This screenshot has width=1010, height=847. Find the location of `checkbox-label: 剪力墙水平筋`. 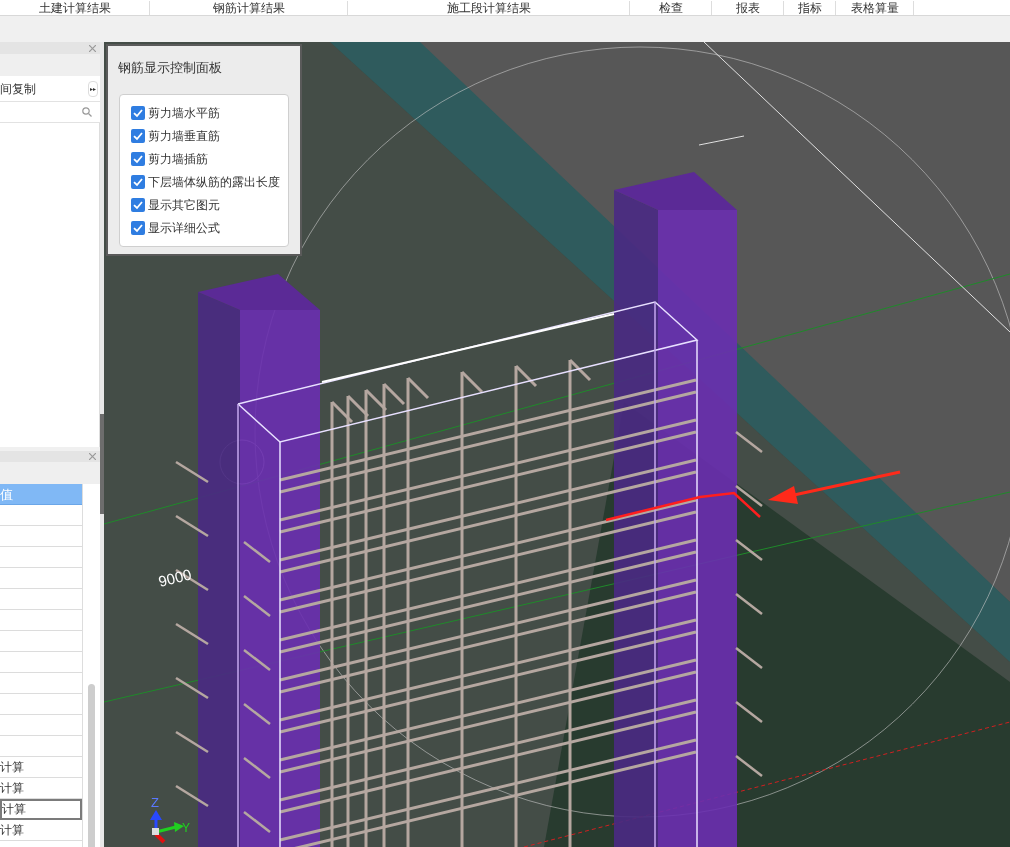

checkbox-label: 剪力墙水平筋 is located at coordinates (184, 113).